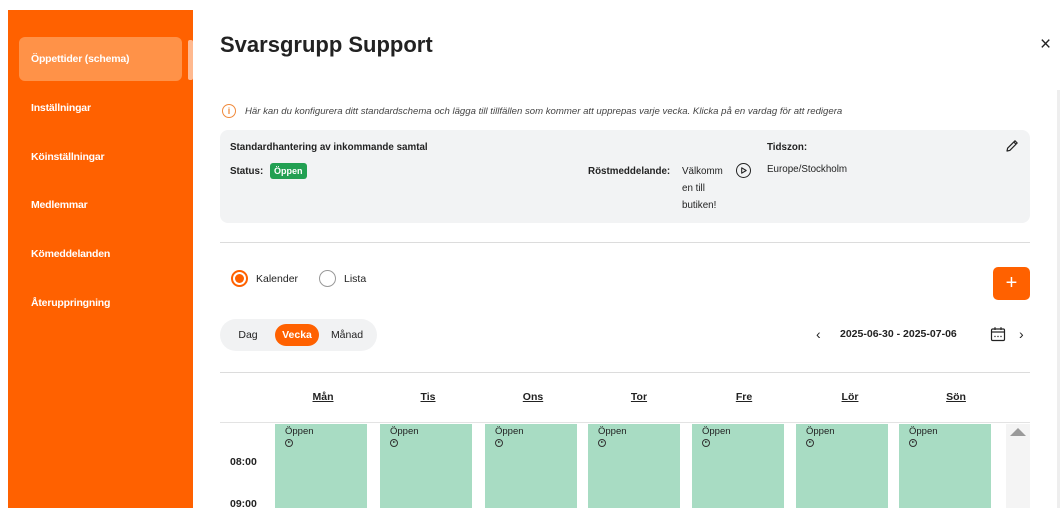 The image size is (1060, 508). Describe the element at coordinates (100, 205) in the screenshot. I see `sidebar-item-members: Medlemmar` at that location.